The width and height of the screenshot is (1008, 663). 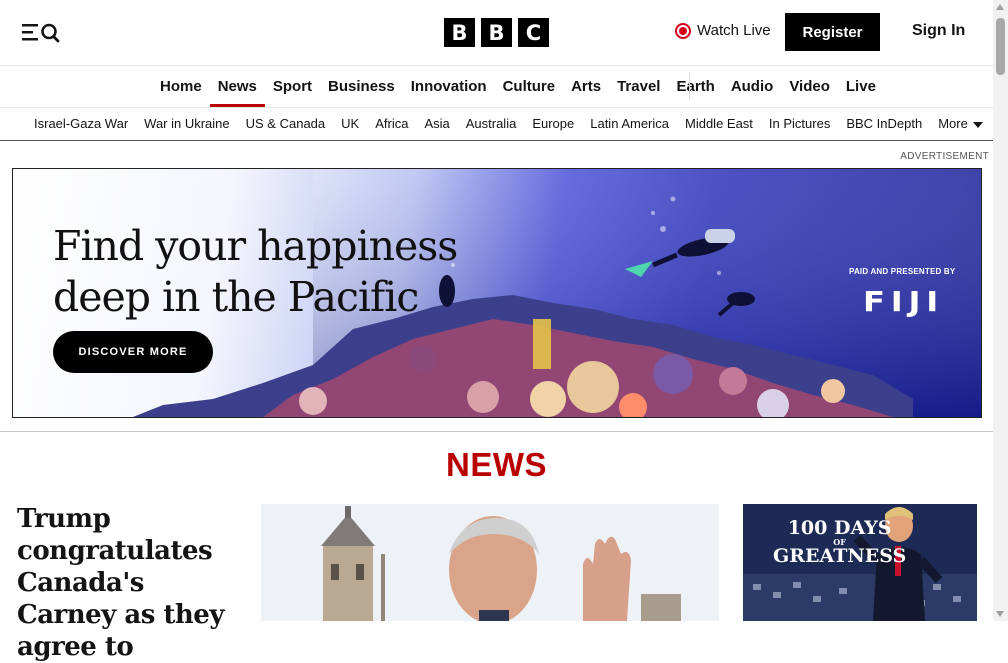 I want to click on live-icon, so click(x=683, y=30).